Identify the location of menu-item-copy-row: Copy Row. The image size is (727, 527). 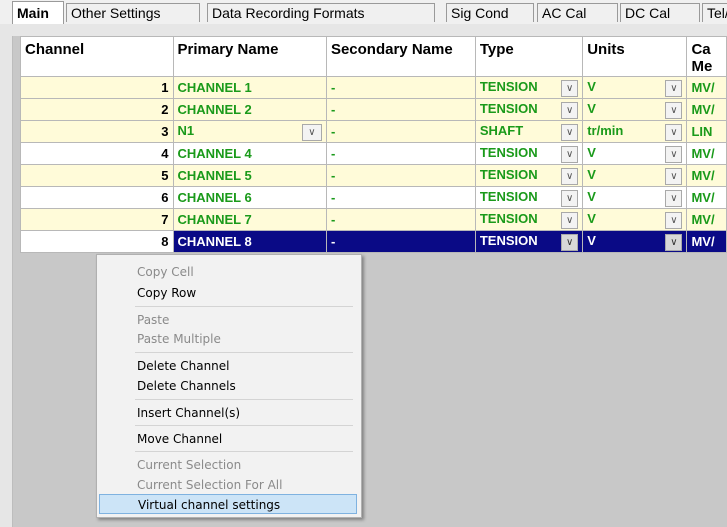
(228, 293).